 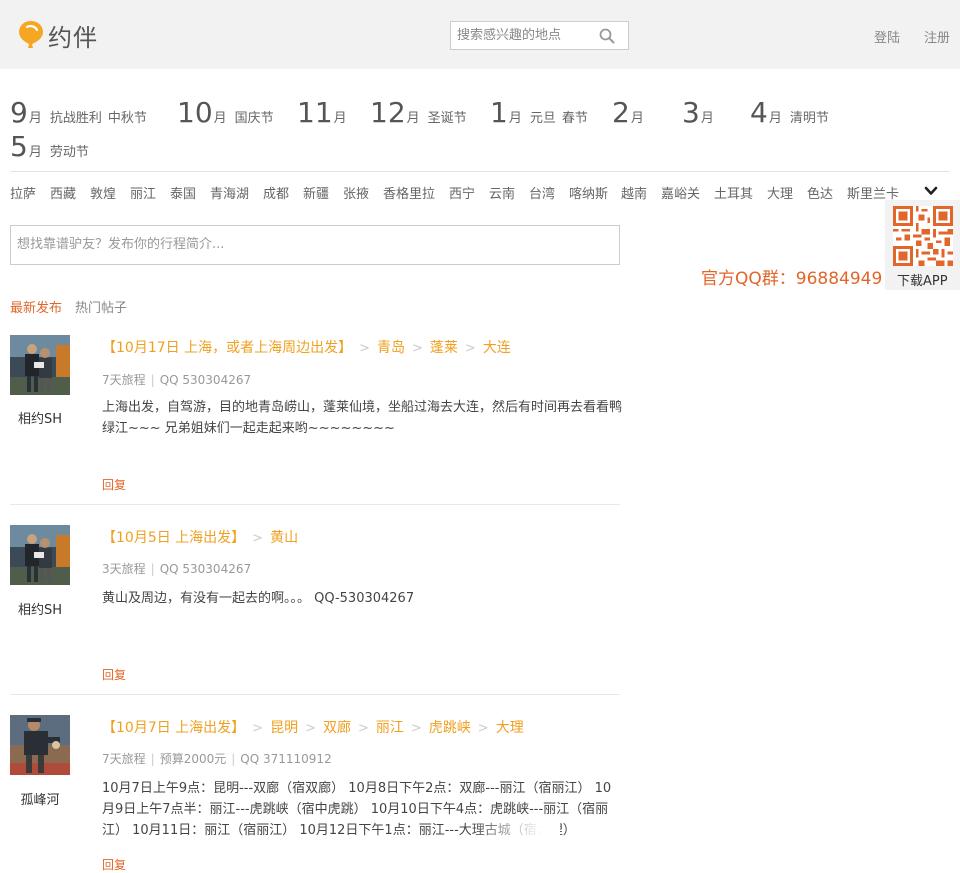 I want to click on destination-link: 喀纳斯, so click(x=588, y=192).